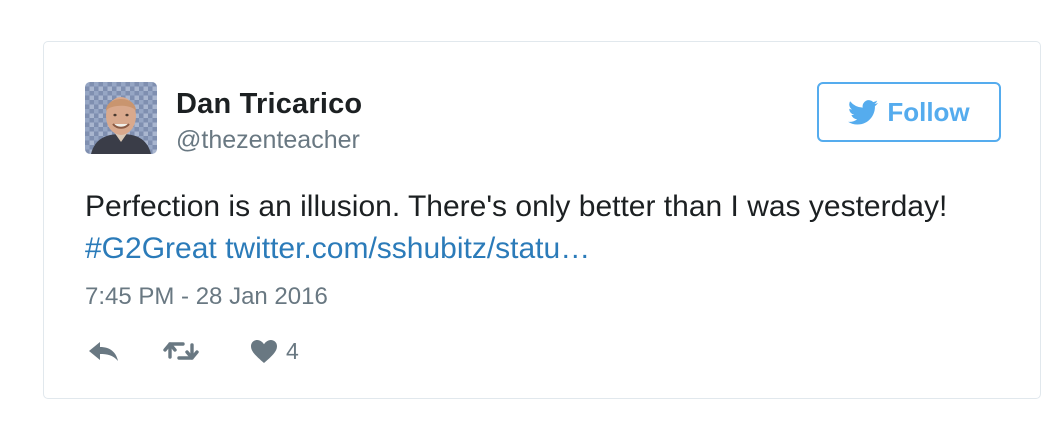 This screenshot has width=1056, height=434. I want to click on avatar, so click(121, 118).